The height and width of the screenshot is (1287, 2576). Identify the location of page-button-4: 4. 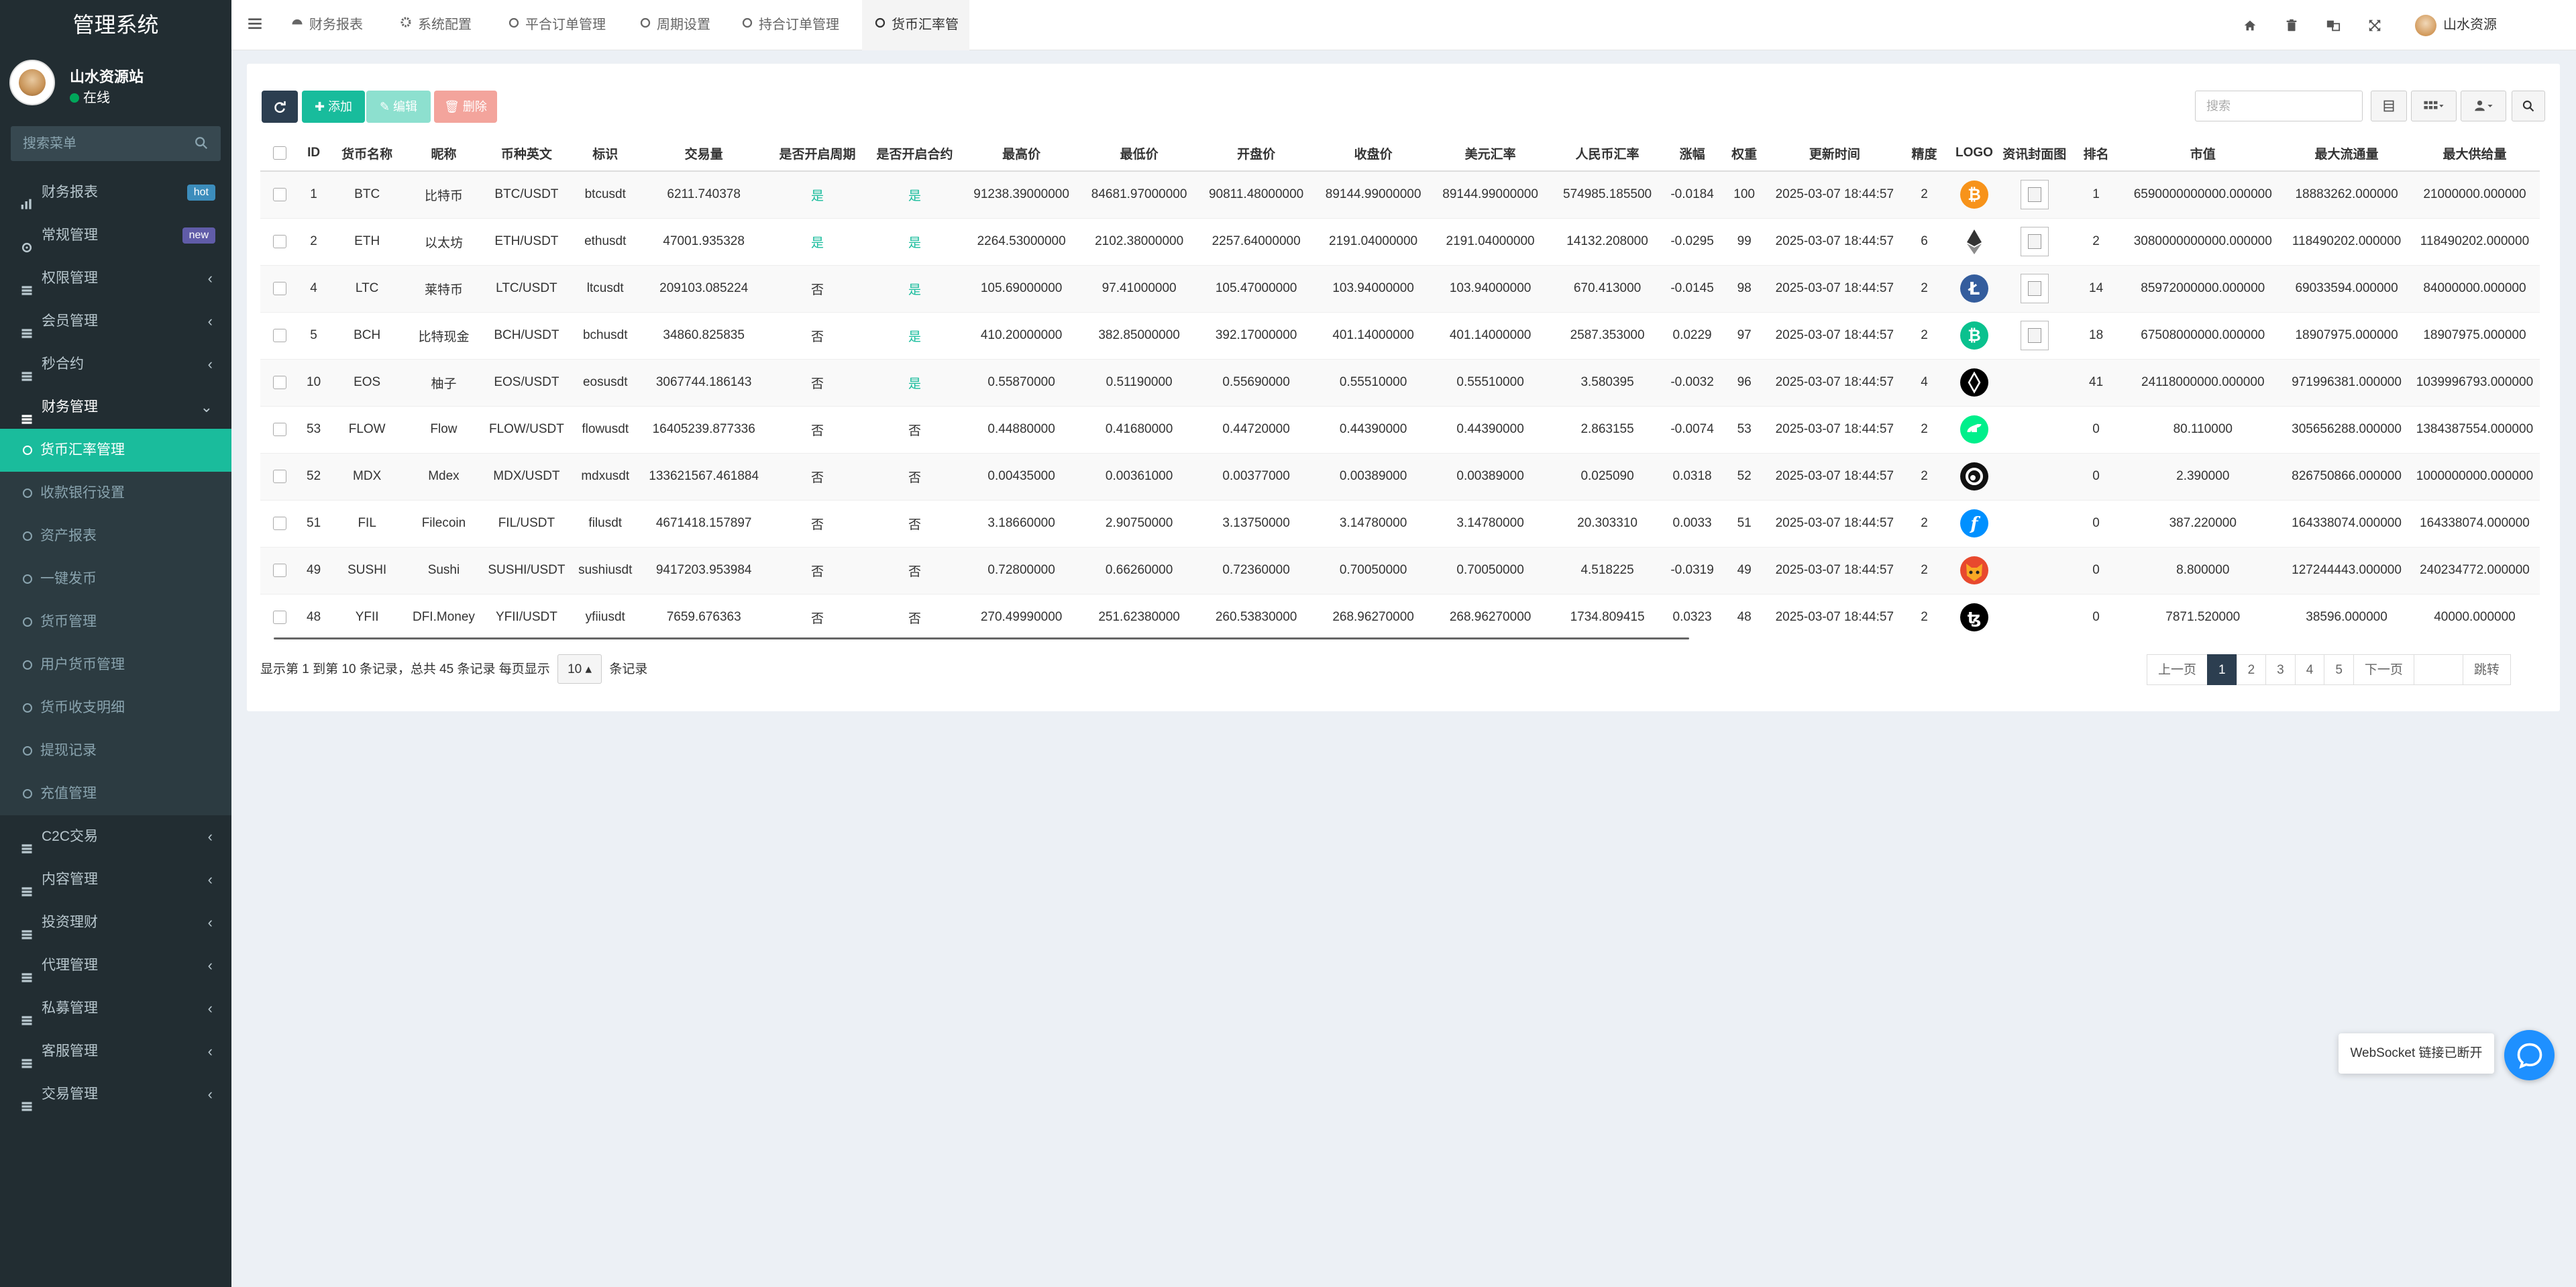
(2309, 669).